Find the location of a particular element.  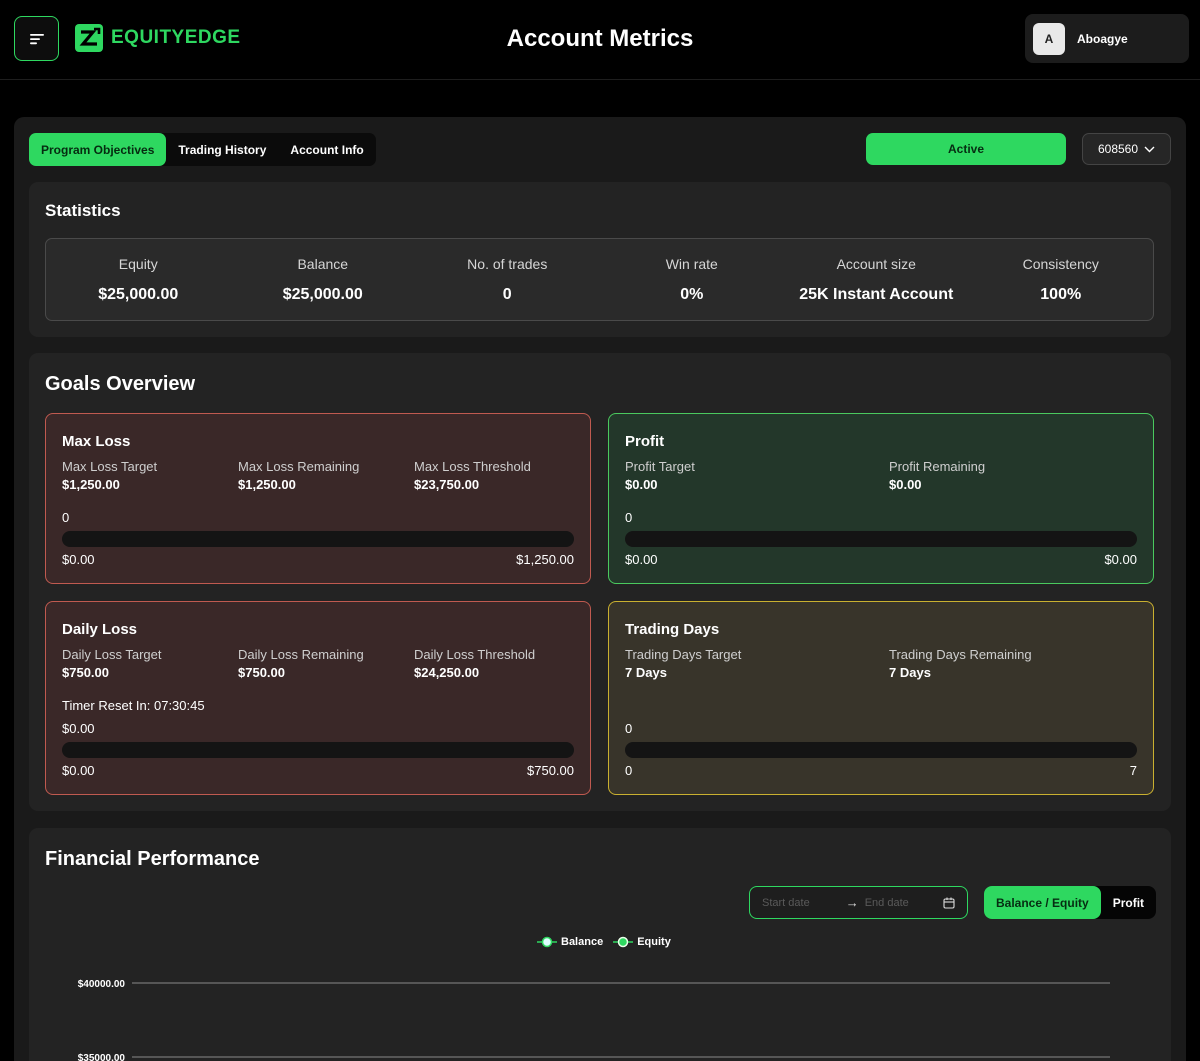

goal-label: Profit Target is located at coordinates (660, 466).